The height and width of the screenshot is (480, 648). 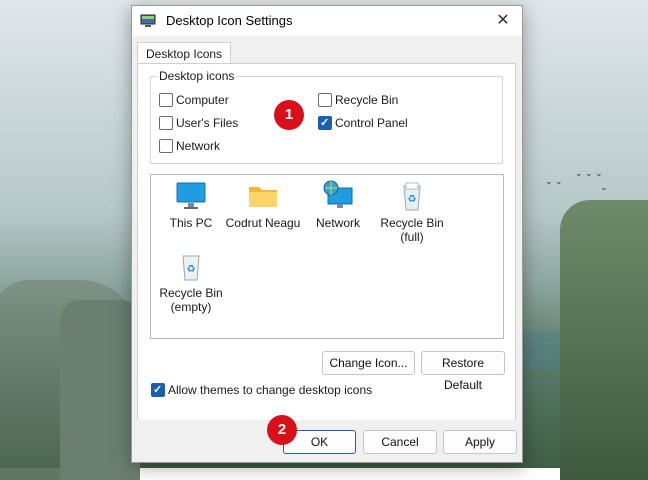 I want to click on restore-default-button: Restore Default, so click(x=463, y=371).